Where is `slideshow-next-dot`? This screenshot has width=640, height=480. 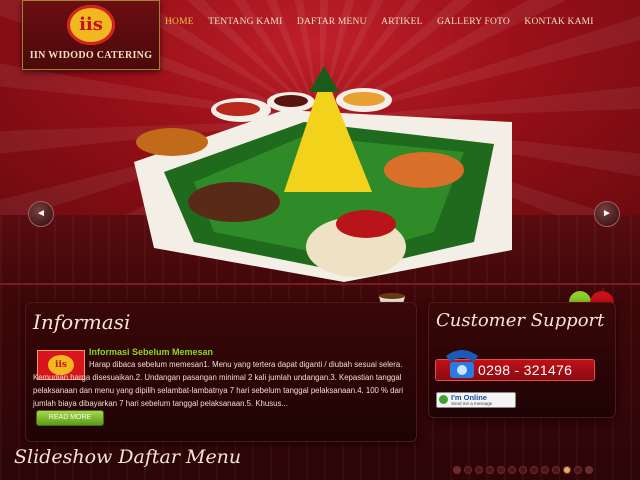 slideshow-next-dot is located at coordinates (589, 470).